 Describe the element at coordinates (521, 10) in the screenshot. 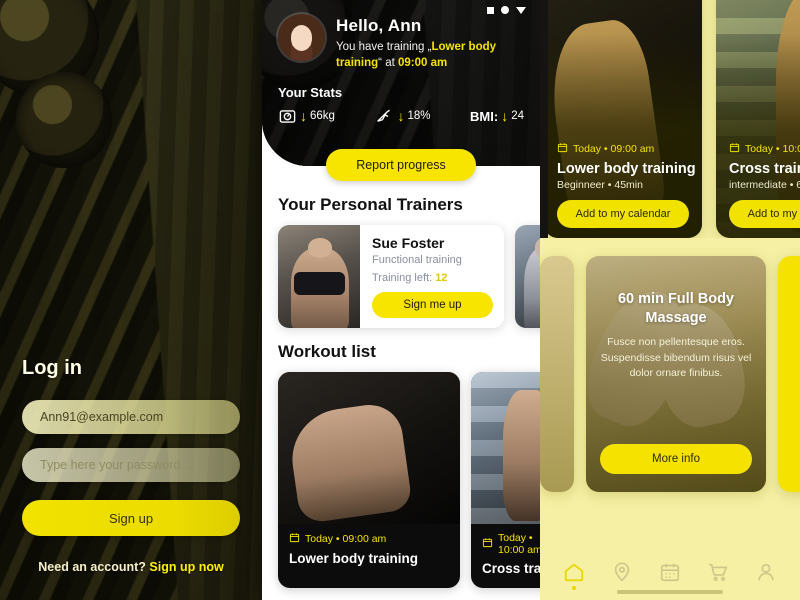

I see `triangle-down-icon` at that location.